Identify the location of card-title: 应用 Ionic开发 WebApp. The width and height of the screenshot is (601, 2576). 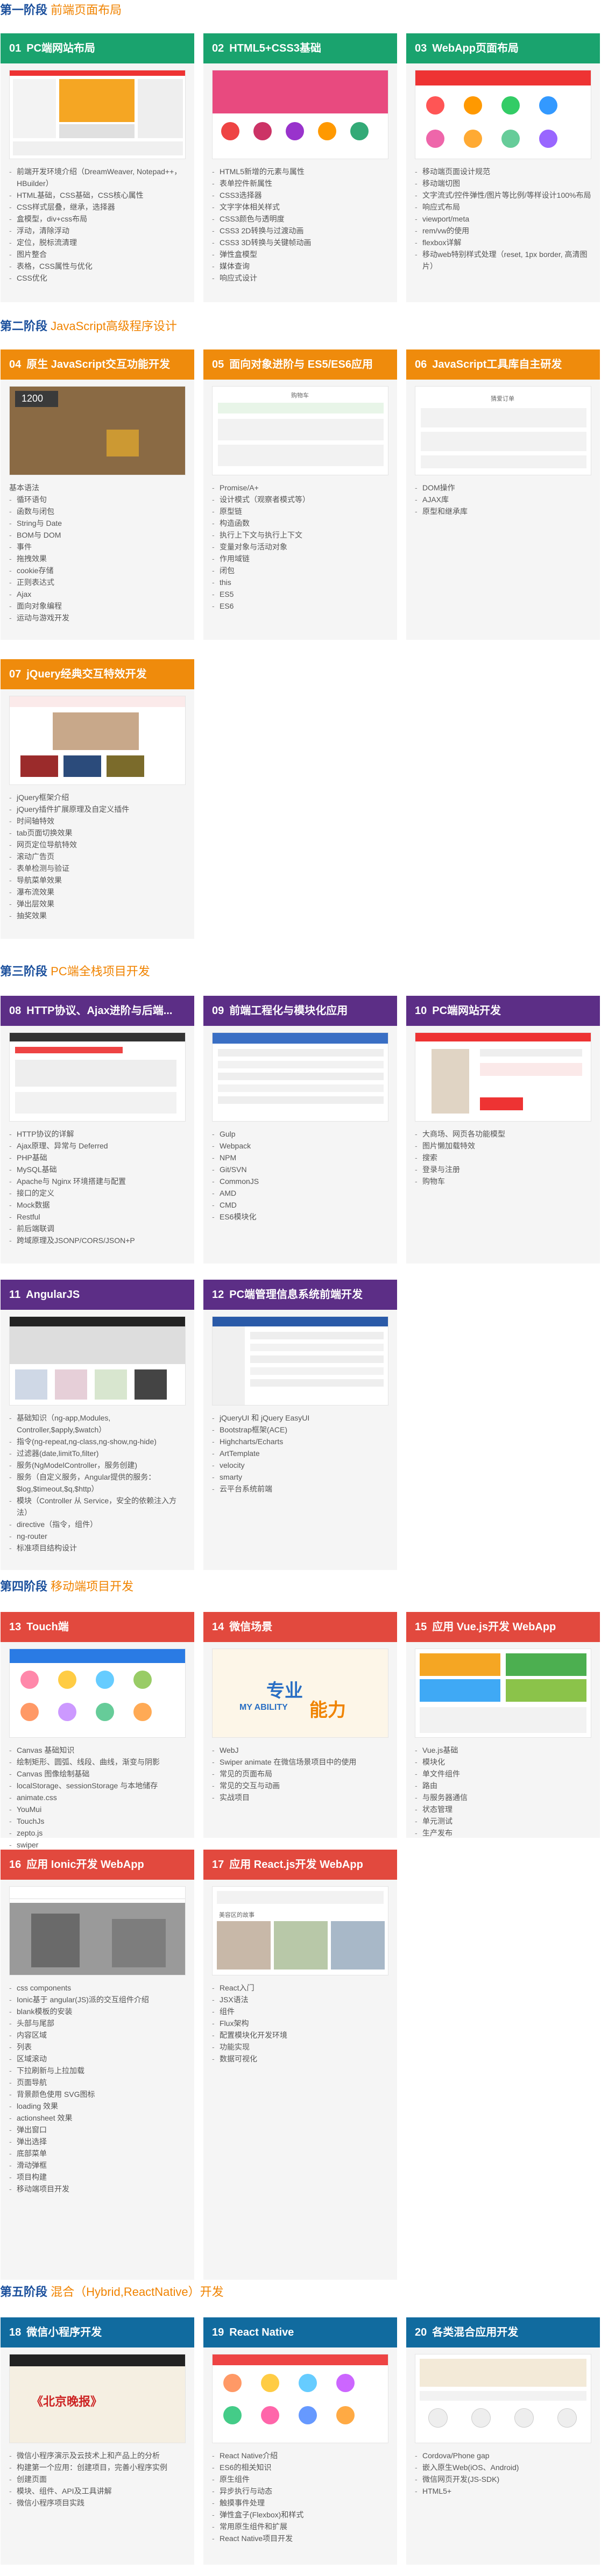
(85, 1865).